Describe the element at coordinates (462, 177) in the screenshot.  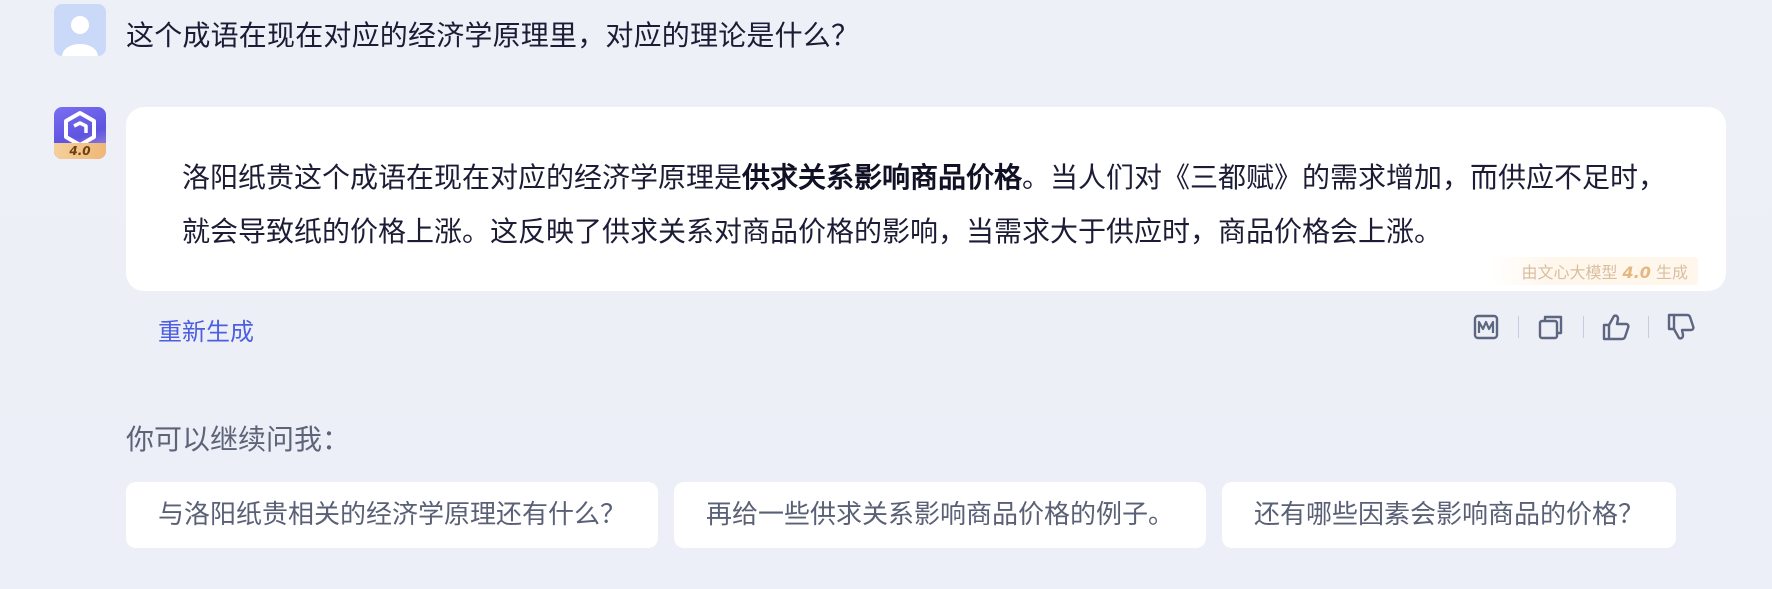
I see `answer-prefix: 洛阳纸贵这个成语在现在对应的经济学原理是` at that location.